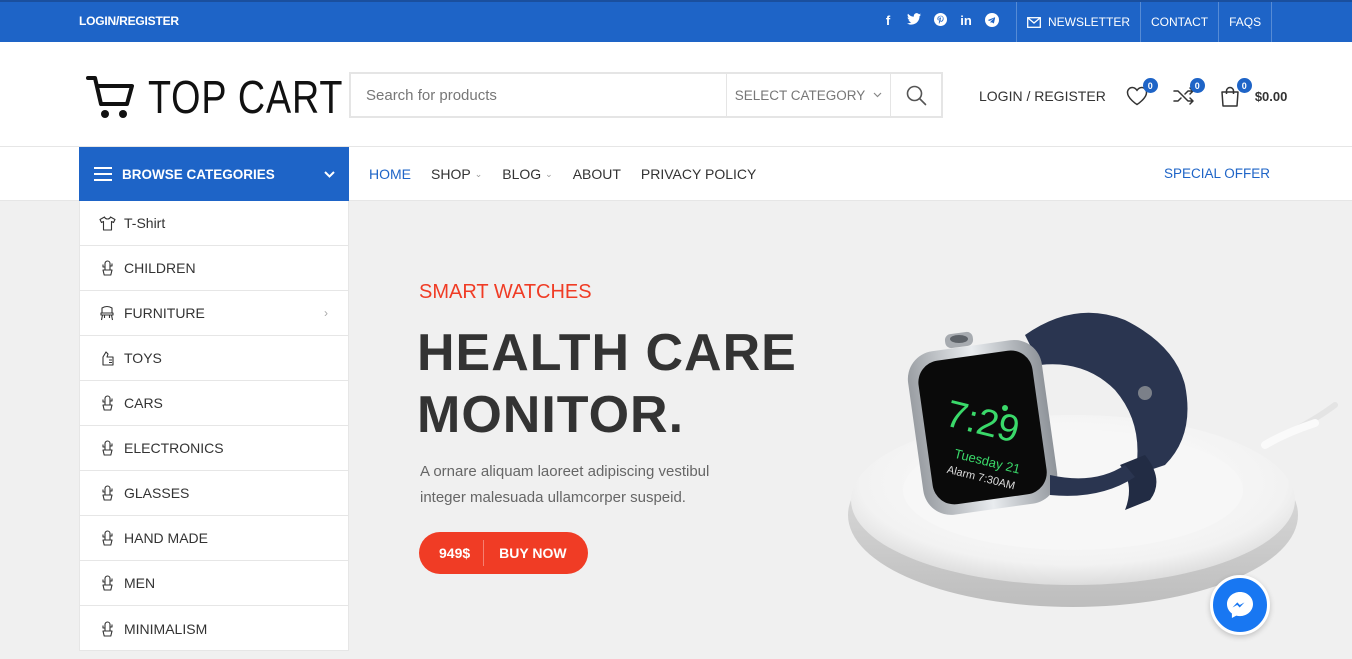 The image size is (1352, 659). I want to click on category-item-electronics: ELECTRONICS, so click(214, 448).